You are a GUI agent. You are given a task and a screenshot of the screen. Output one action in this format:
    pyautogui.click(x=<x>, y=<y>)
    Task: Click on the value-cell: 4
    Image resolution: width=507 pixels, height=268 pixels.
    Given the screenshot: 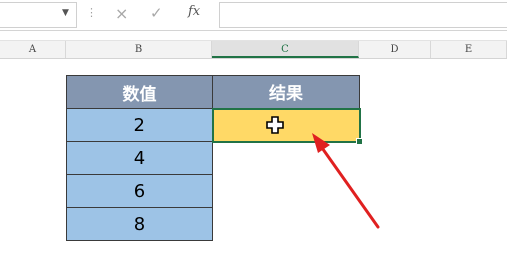 What is the action you would take?
    pyautogui.click(x=139, y=158)
    